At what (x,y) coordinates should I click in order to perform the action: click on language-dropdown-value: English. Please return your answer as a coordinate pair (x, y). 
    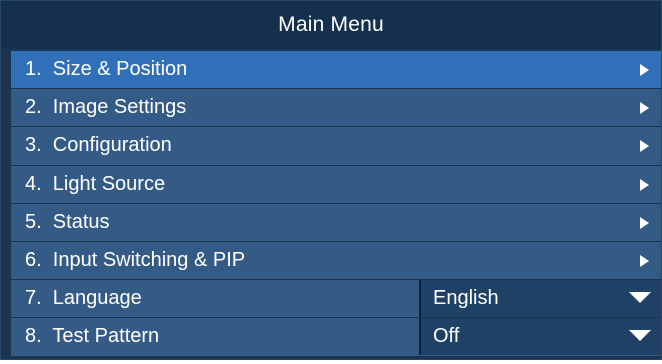
    Looking at the image, I should click on (466, 298).